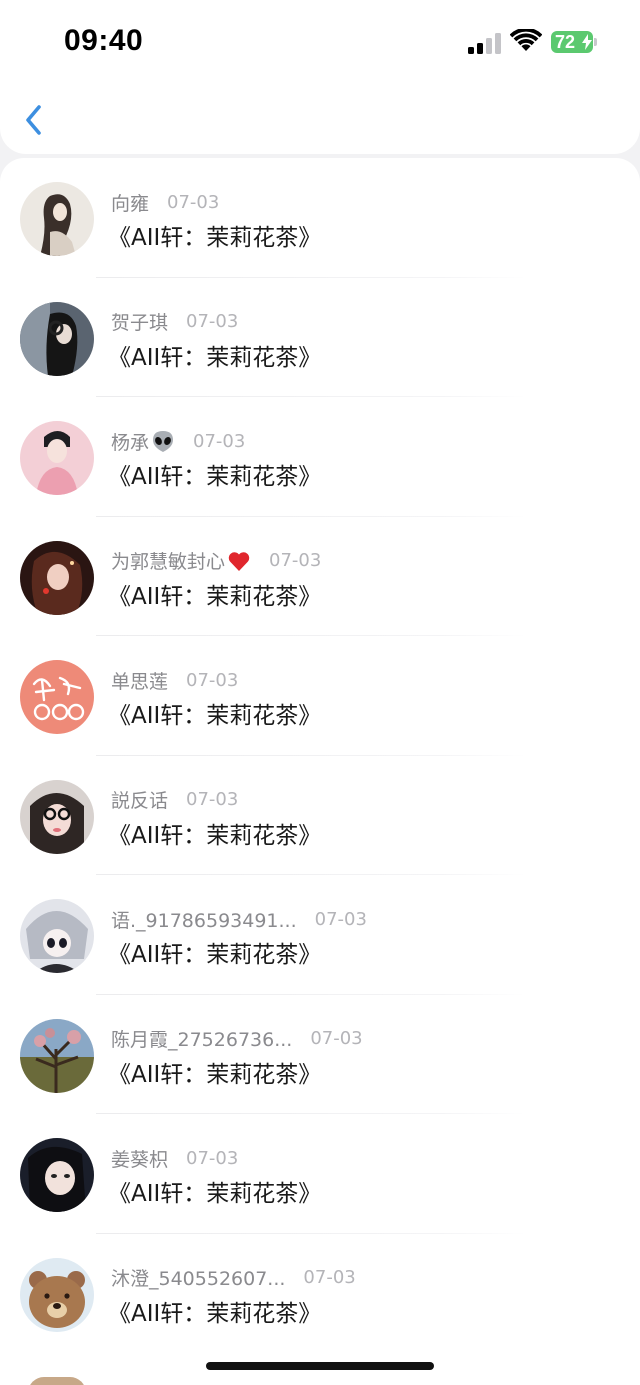 The height and width of the screenshot is (1385, 640). I want to click on list-item: 单思莲 07-03 《AII轩：茉莉花茶》, so click(320, 696).